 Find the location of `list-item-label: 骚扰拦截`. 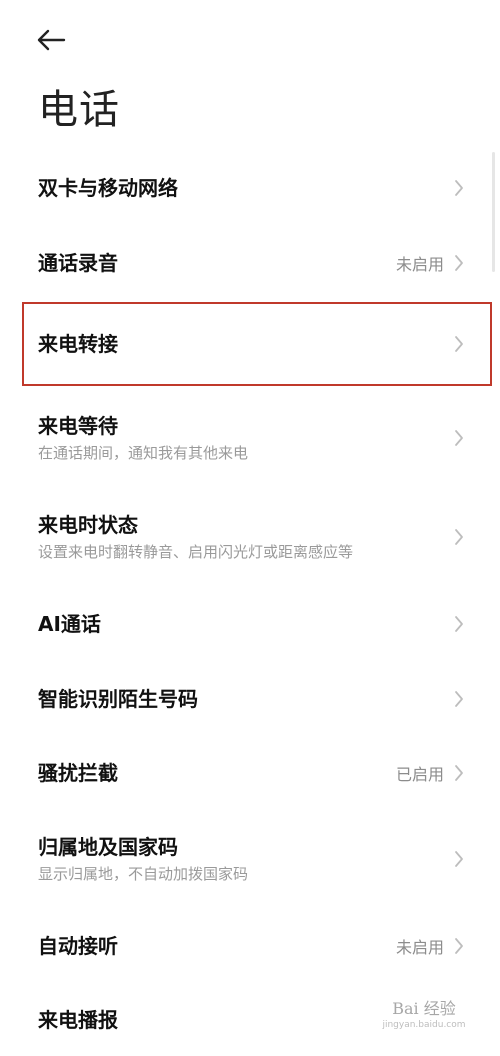

list-item-label: 骚扰拦截 is located at coordinates (78, 773).